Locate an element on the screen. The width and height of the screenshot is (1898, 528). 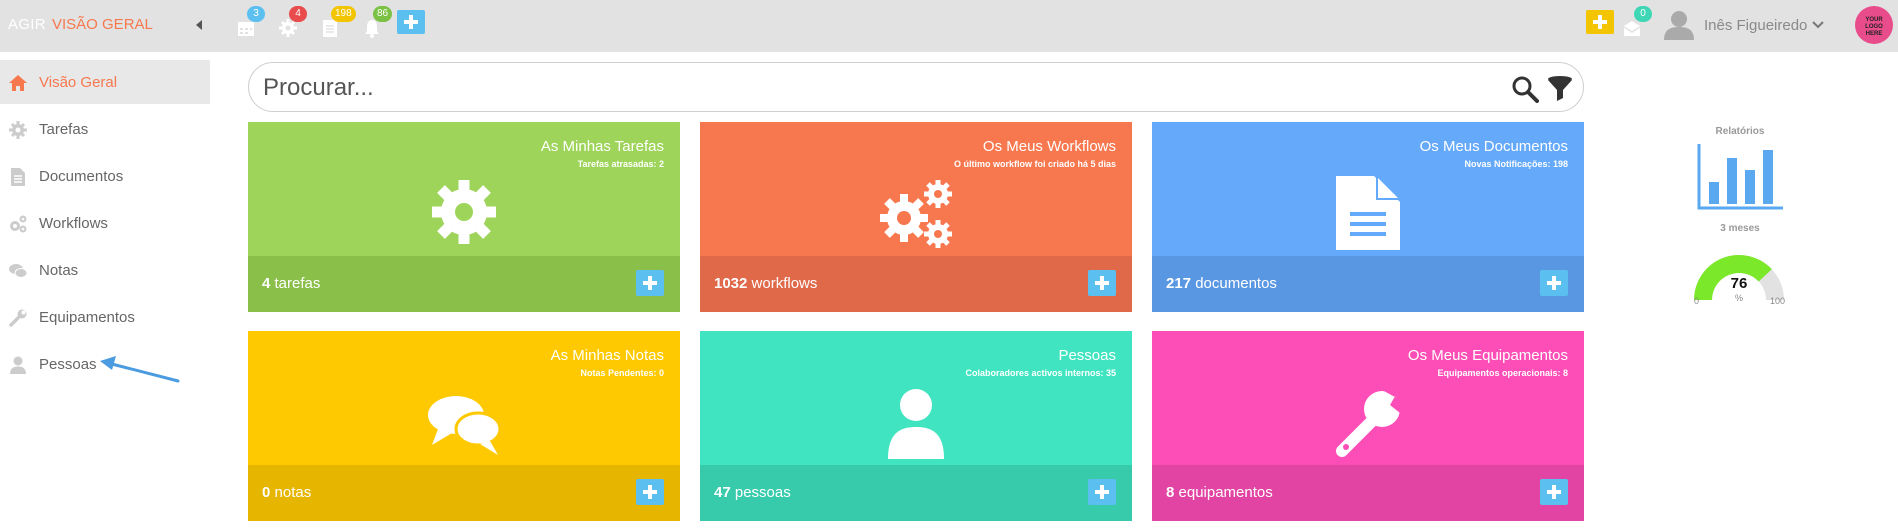
reports-period: 3 meses is located at coordinates (1740, 228).